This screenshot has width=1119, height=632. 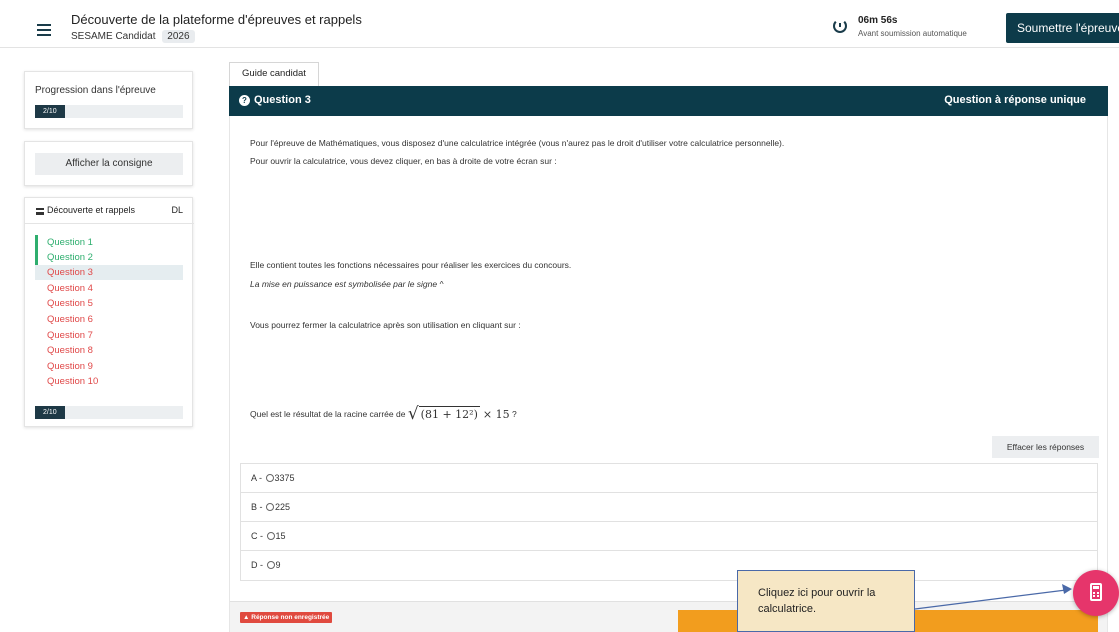 I want to click on question-item-6: Question 6, so click(x=109, y=319).